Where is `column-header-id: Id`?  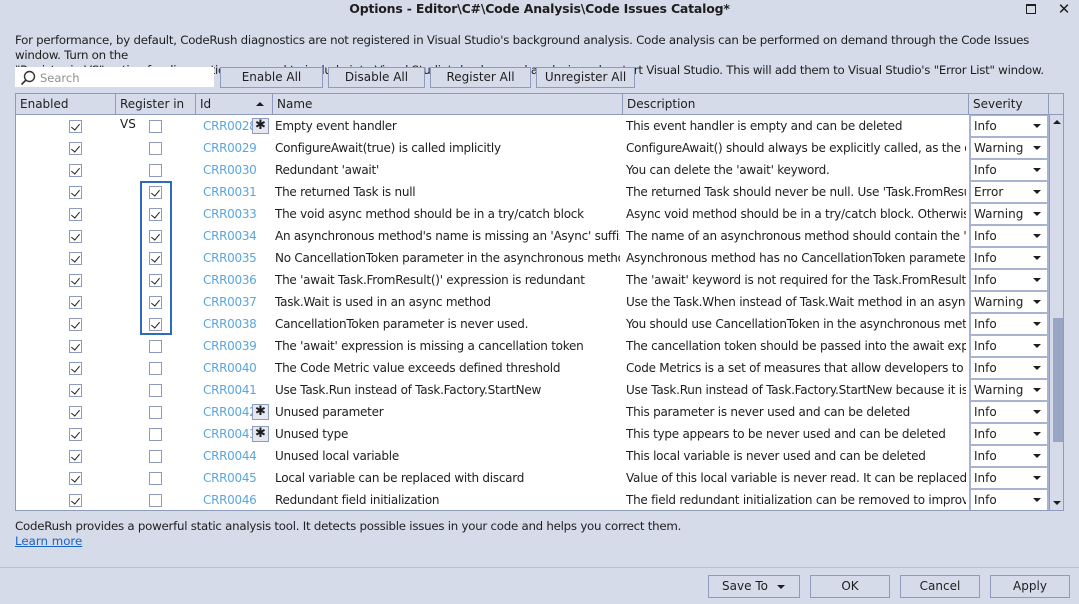 column-header-id: Id is located at coordinates (234, 104).